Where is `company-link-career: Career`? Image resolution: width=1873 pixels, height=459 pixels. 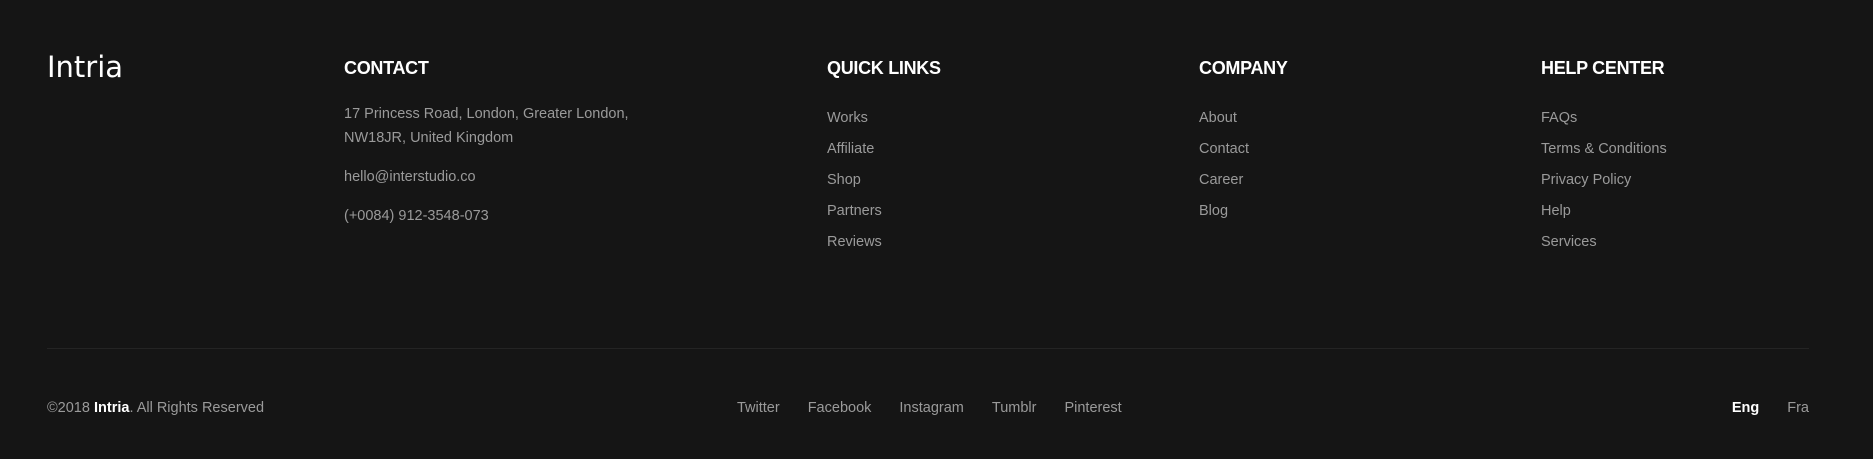
company-link-career: Career is located at coordinates (1243, 180).